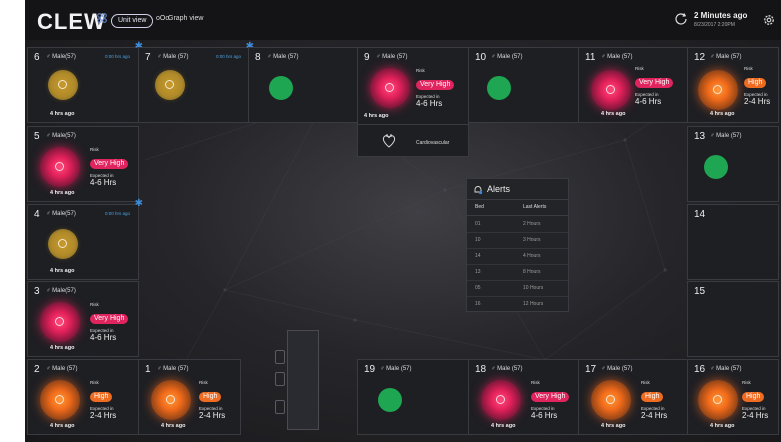 This screenshot has height=442, width=781. What do you see at coordinates (478, 272) in the screenshot?
I see `alert-bed: 13` at bounding box center [478, 272].